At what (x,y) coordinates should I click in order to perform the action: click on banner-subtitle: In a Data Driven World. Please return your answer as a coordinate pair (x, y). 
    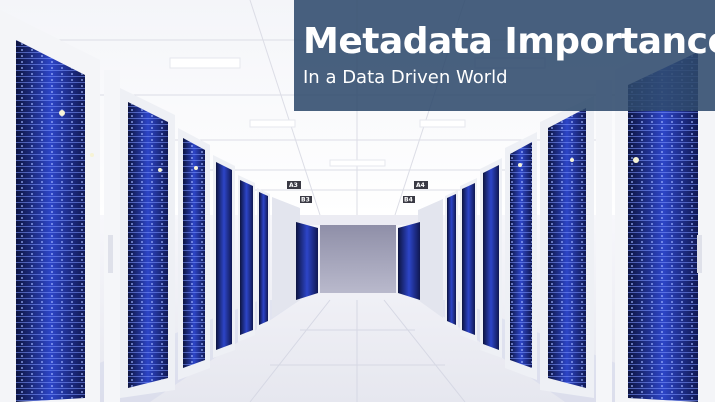
    Looking at the image, I should click on (405, 77).